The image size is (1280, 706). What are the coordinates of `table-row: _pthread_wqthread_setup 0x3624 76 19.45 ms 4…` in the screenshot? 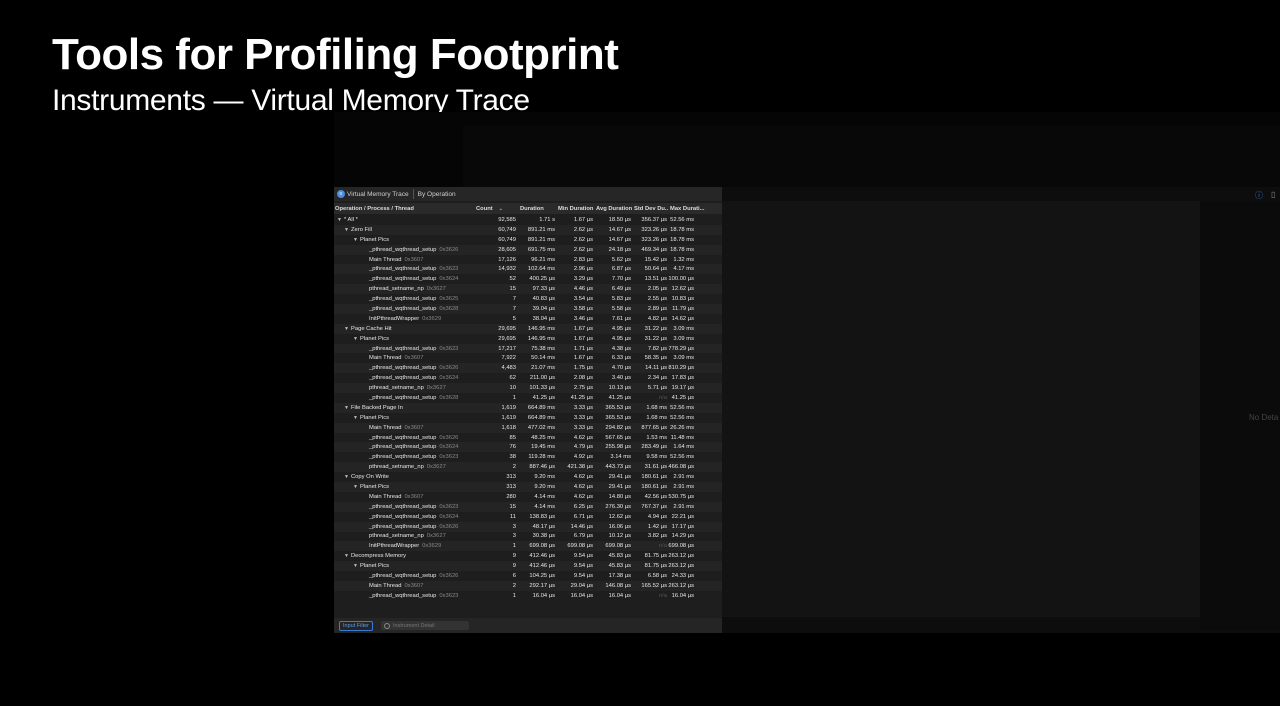 It's located at (528, 447).